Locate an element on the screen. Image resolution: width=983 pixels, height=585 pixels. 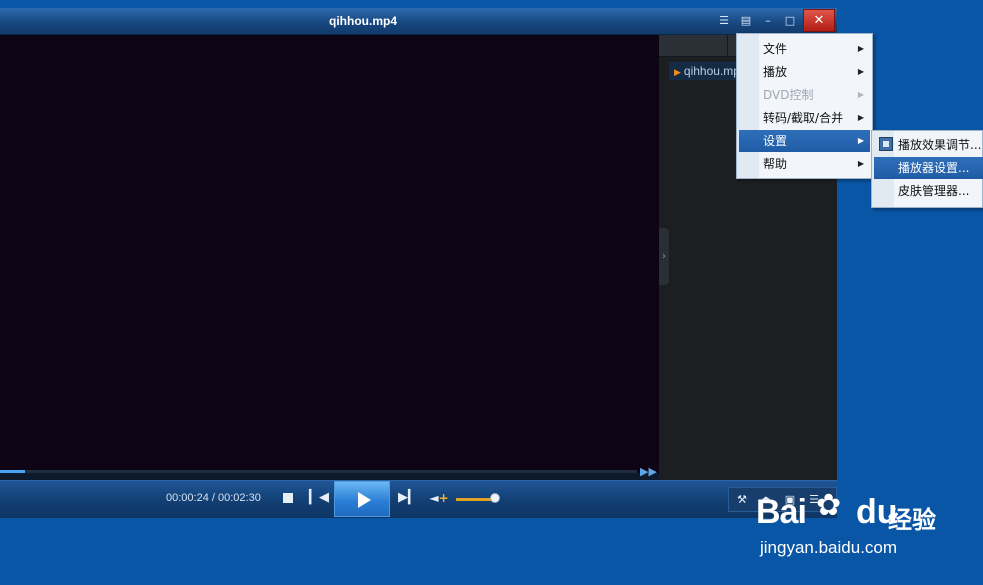
baidu-paw-icon: ✿ is located at coordinates (829, 505).